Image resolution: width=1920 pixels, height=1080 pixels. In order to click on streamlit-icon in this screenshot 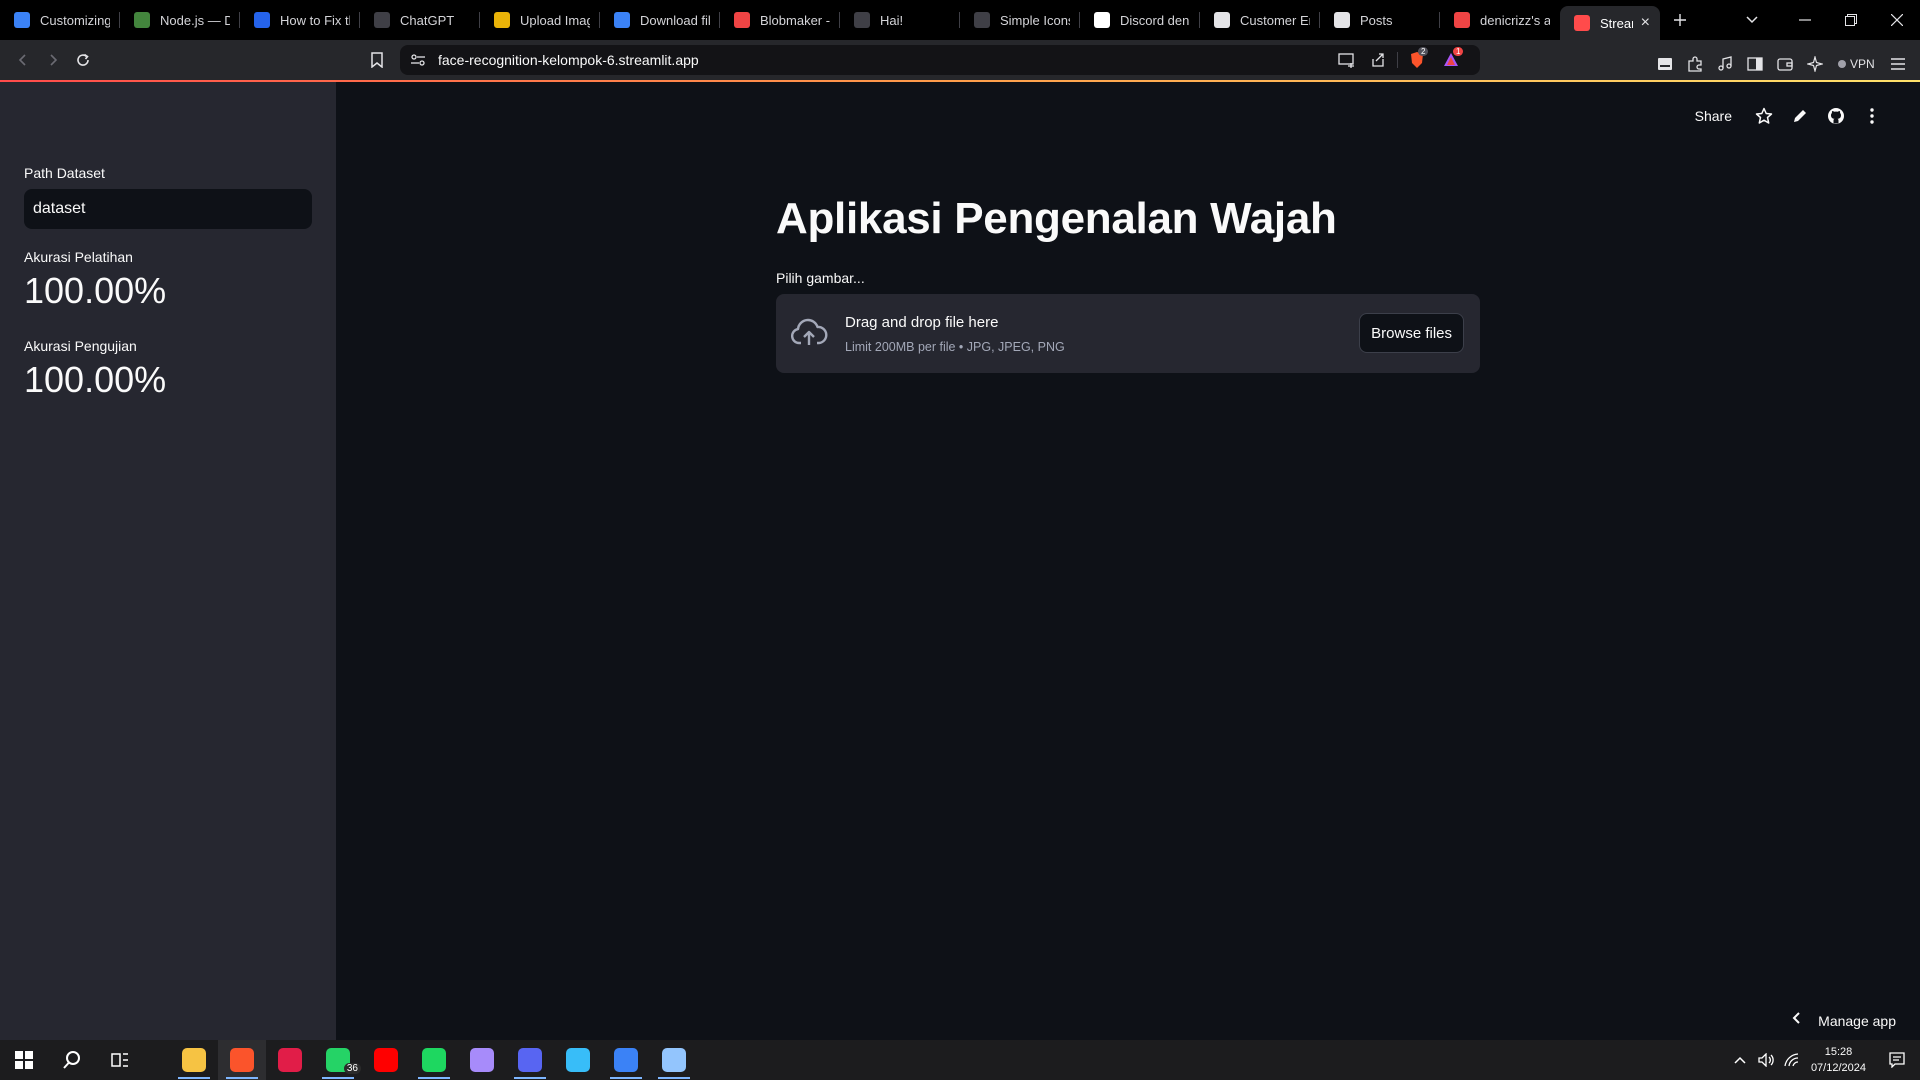, I will do `click(1462, 20)`.